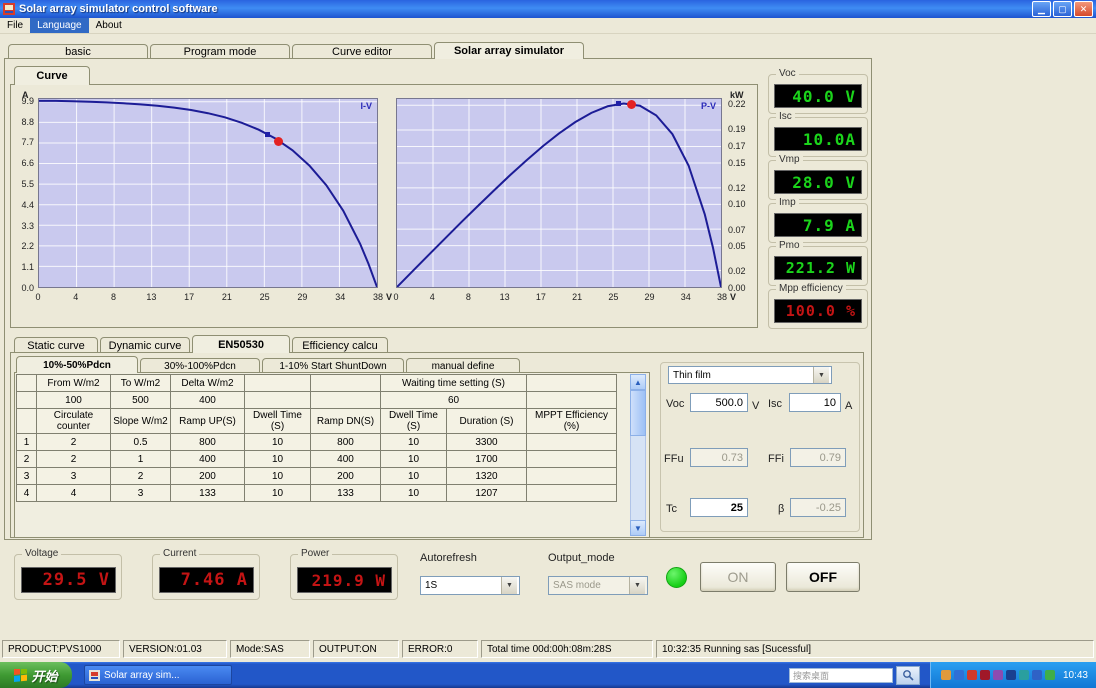  Describe the element at coordinates (140, 459) in the screenshot. I see `table-cell: 1` at that location.